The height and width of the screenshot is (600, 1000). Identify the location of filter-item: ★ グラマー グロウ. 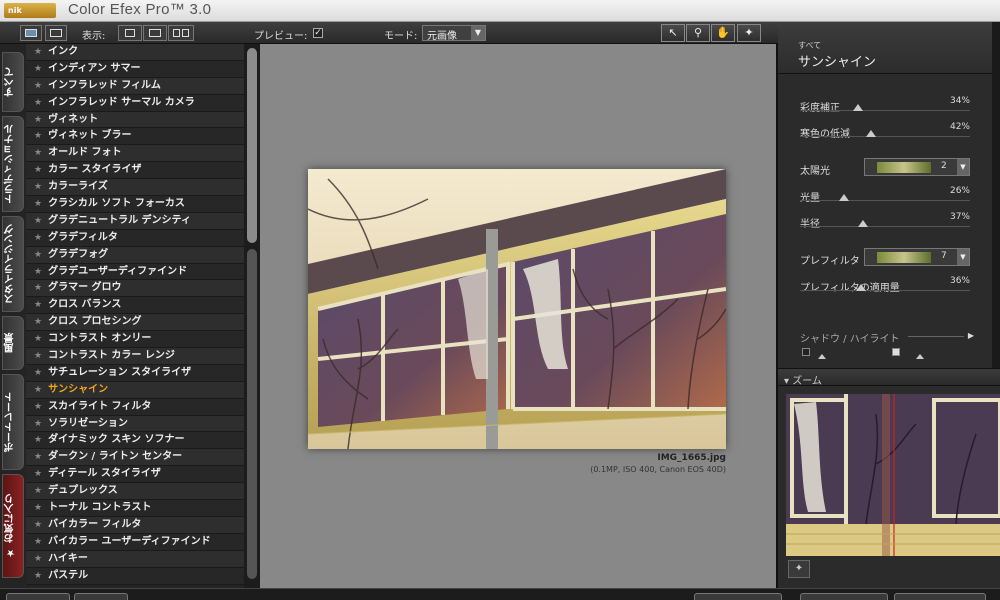
(135, 289).